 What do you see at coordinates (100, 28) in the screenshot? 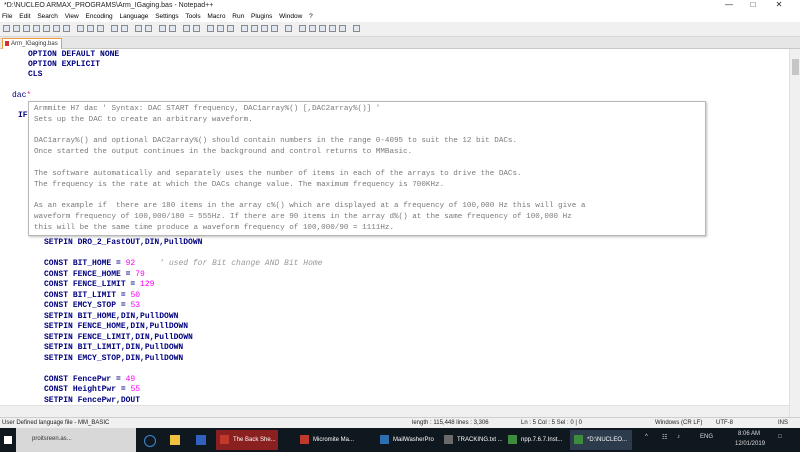
I see `paste-icon` at bounding box center [100, 28].